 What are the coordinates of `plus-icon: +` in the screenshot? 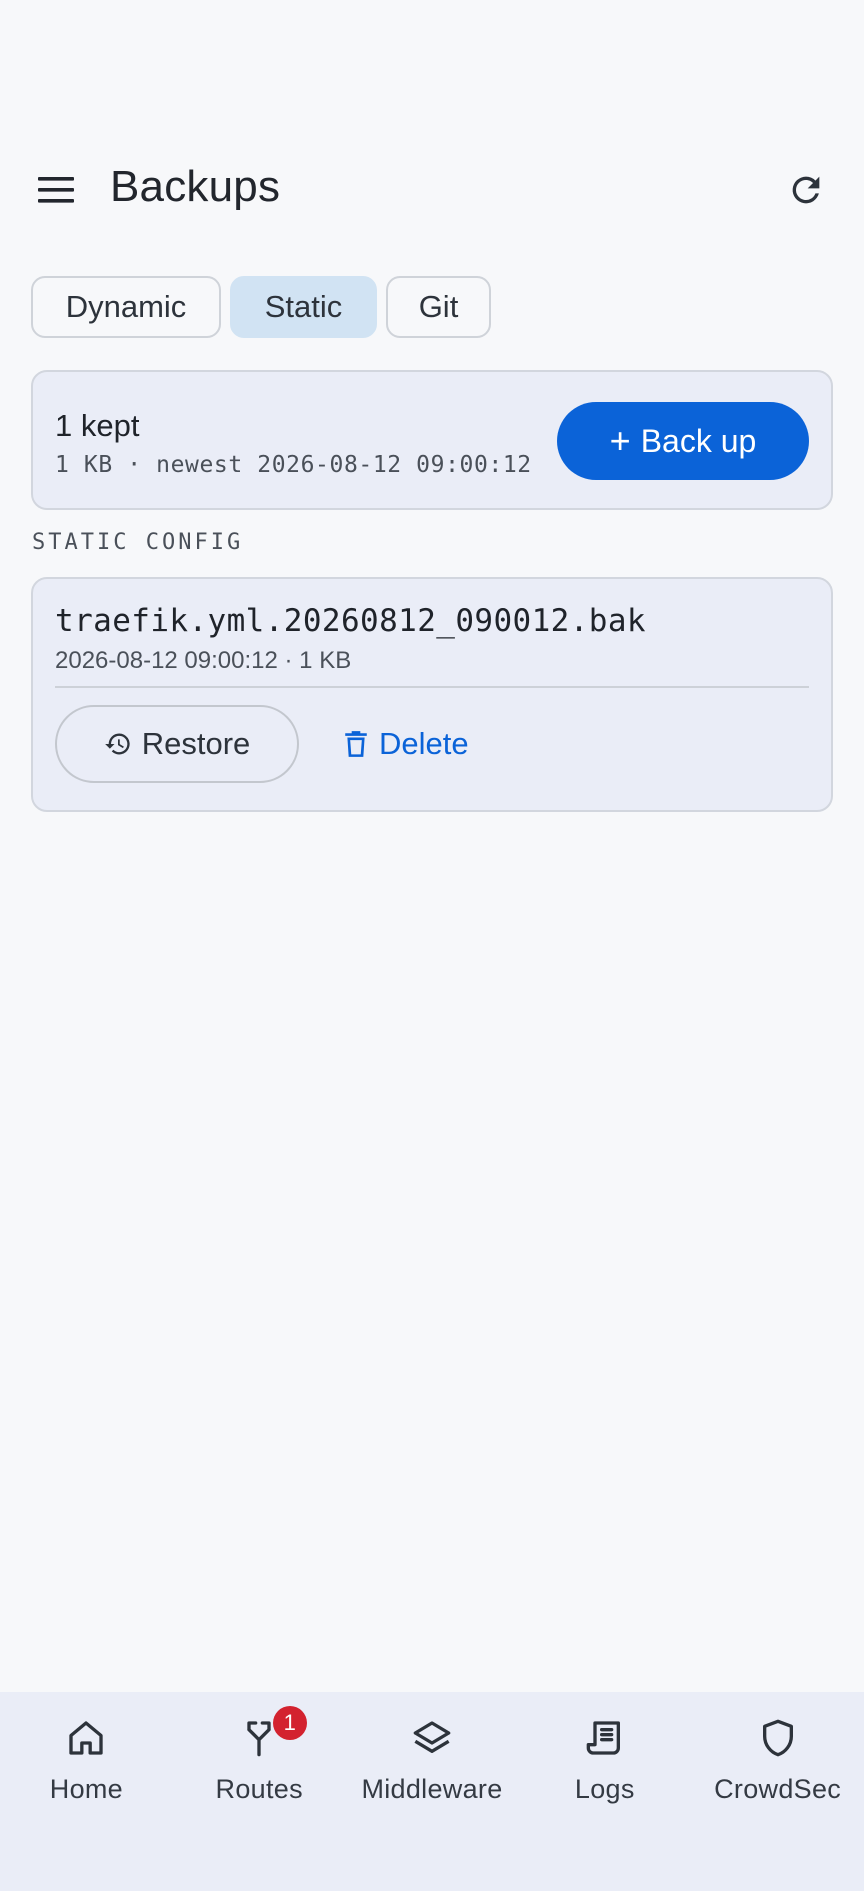 It's located at (620, 440).